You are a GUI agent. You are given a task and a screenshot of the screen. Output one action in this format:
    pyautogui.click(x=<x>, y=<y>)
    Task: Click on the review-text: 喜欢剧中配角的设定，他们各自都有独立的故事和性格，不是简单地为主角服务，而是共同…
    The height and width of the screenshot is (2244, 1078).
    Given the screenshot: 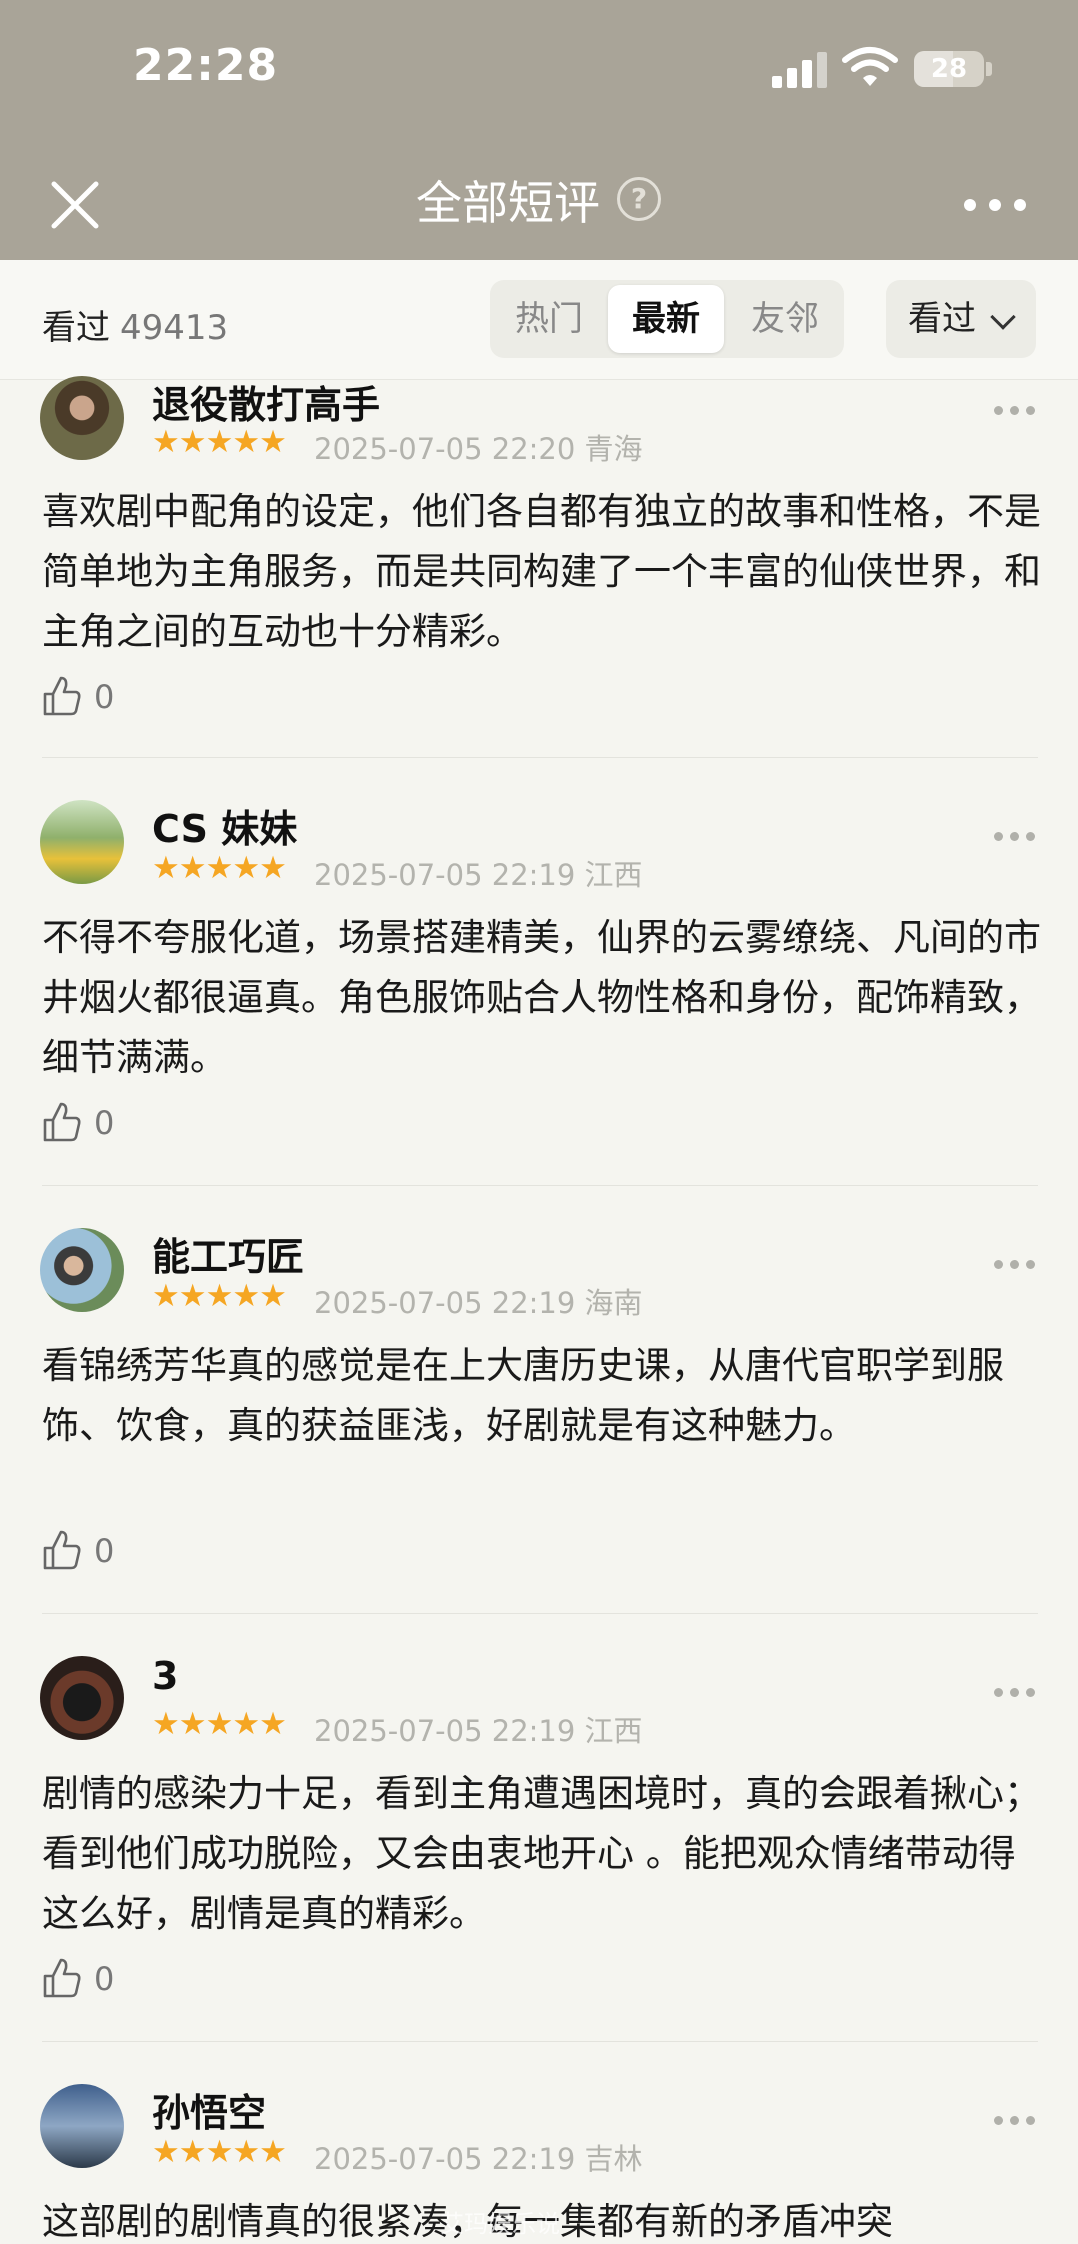 What is the action you would take?
    pyautogui.click(x=541, y=571)
    